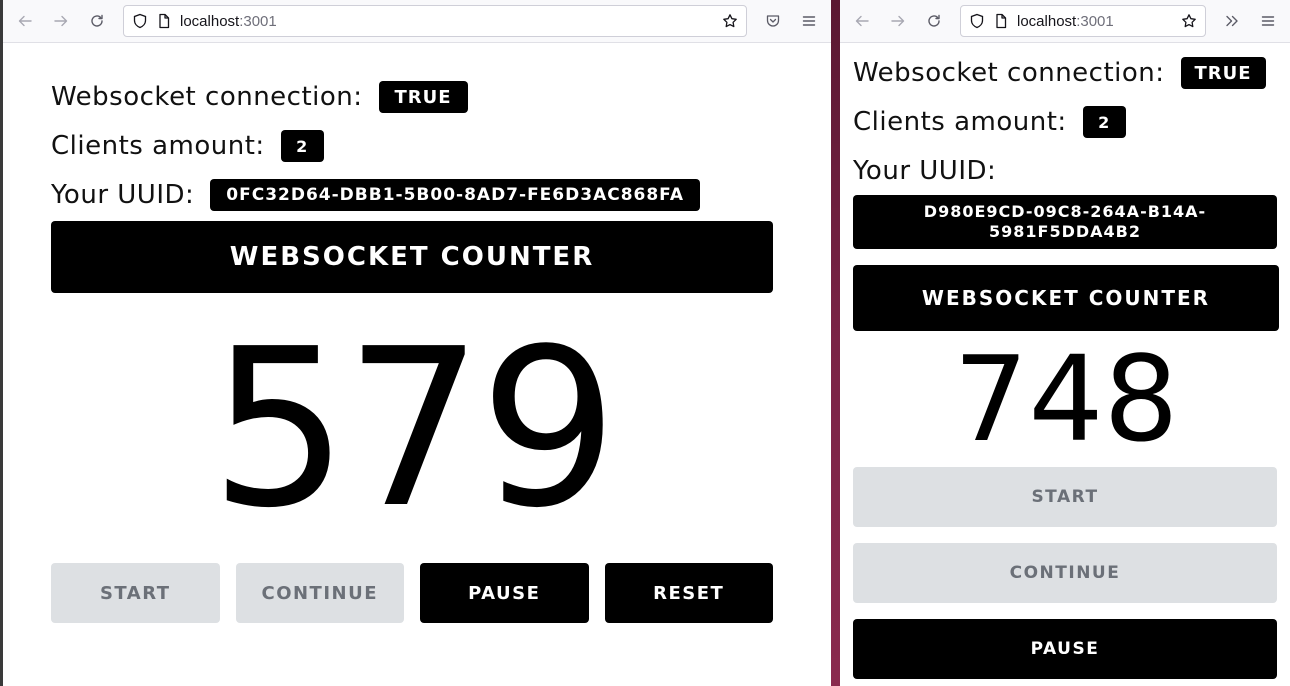 This screenshot has width=1290, height=686. I want to click on counter-value: 579, so click(413, 429).